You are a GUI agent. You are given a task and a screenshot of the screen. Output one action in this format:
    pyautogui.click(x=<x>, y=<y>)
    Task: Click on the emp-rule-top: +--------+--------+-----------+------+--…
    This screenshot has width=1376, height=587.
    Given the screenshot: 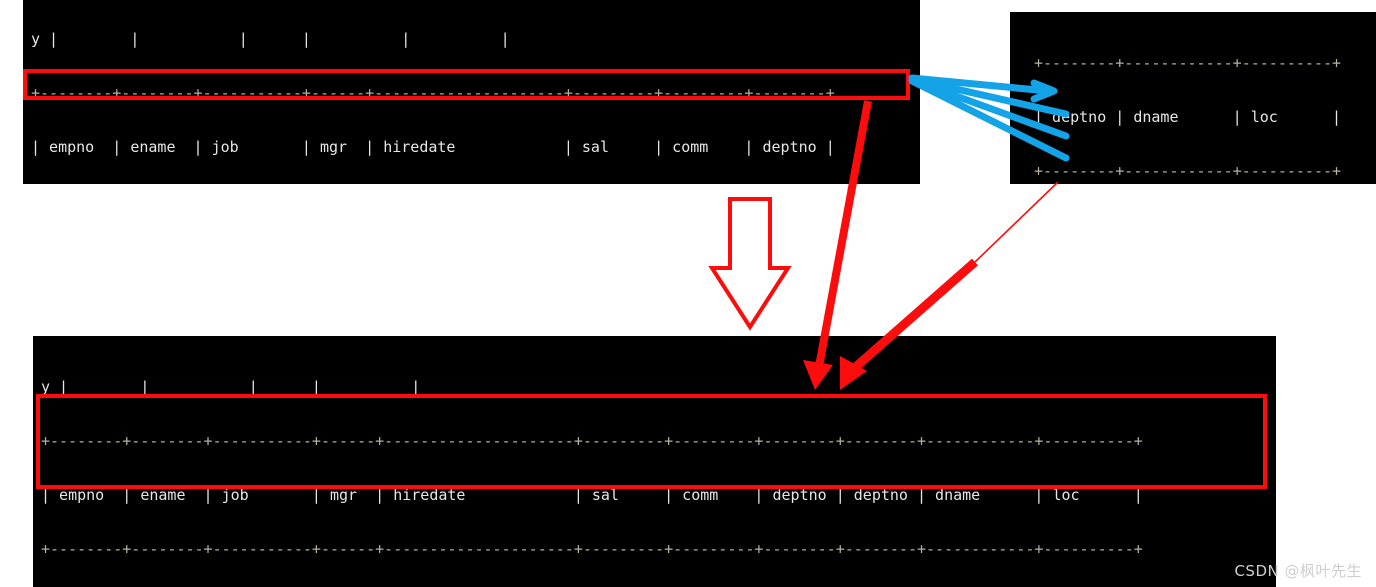 What is the action you would take?
    pyautogui.click(x=433, y=93)
    